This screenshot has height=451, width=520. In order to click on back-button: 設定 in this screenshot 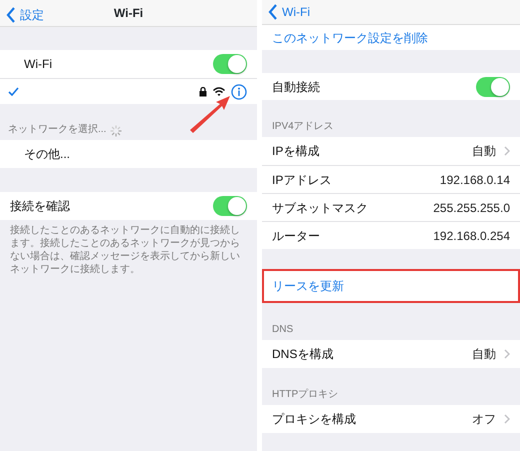, I will do `click(25, 15)`.